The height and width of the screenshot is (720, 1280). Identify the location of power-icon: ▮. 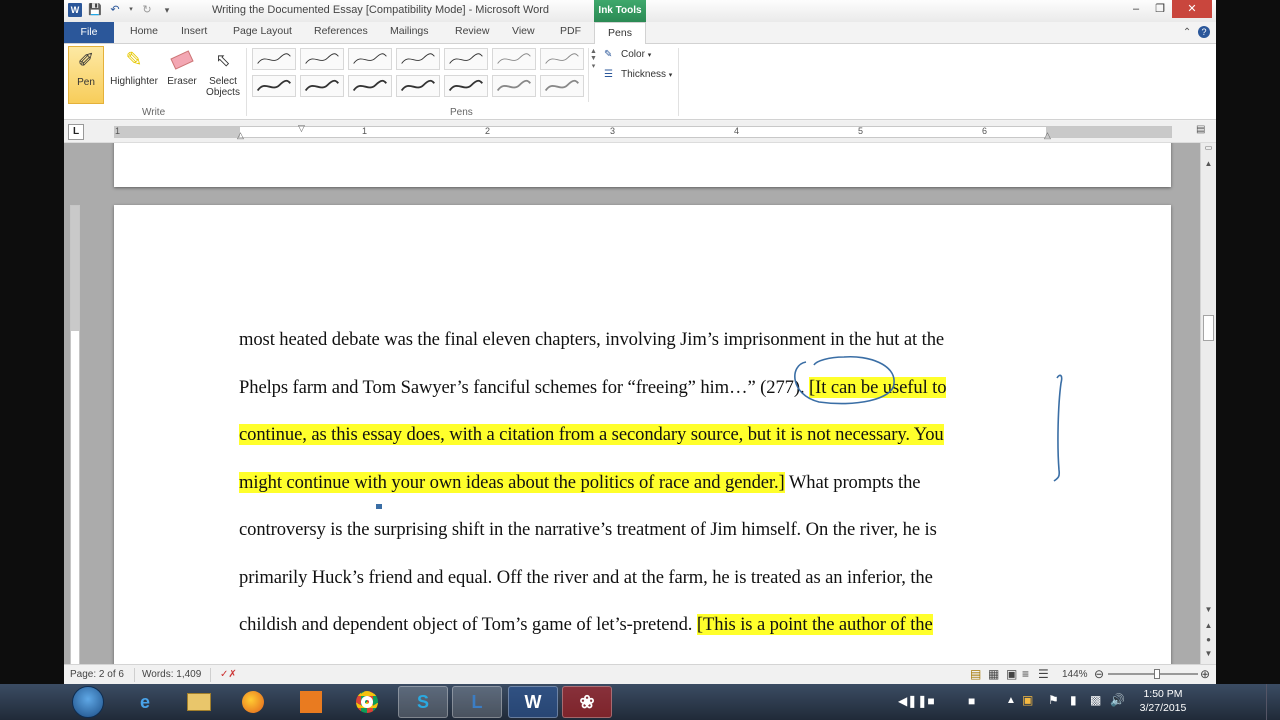
(1073, 700).